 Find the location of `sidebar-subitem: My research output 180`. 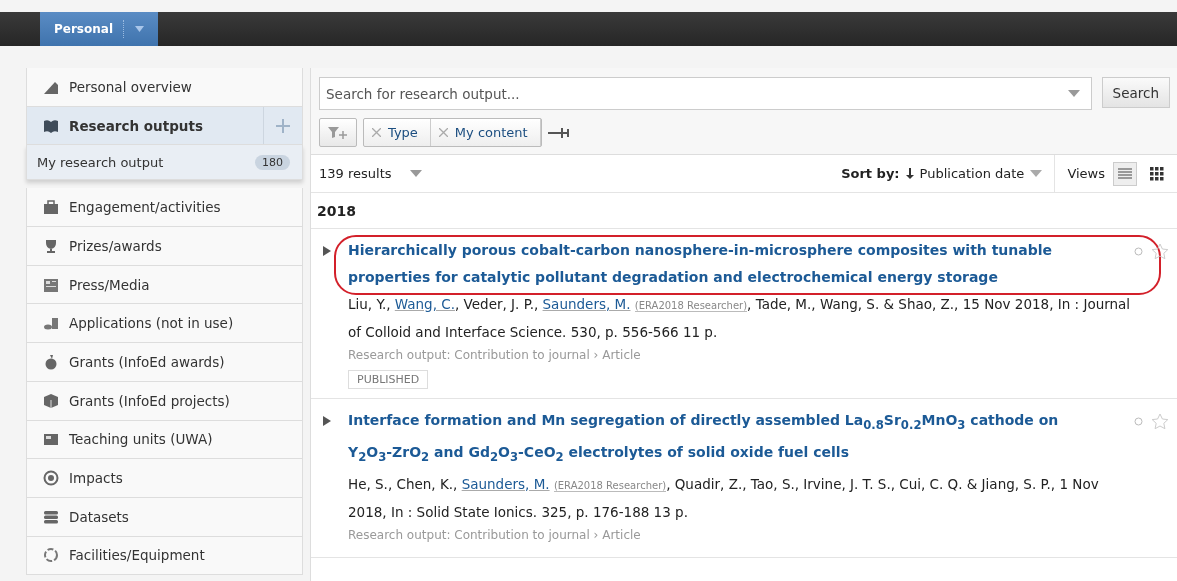

sidebar-subitem: My research output 180 is located at coordinates (164, 163).